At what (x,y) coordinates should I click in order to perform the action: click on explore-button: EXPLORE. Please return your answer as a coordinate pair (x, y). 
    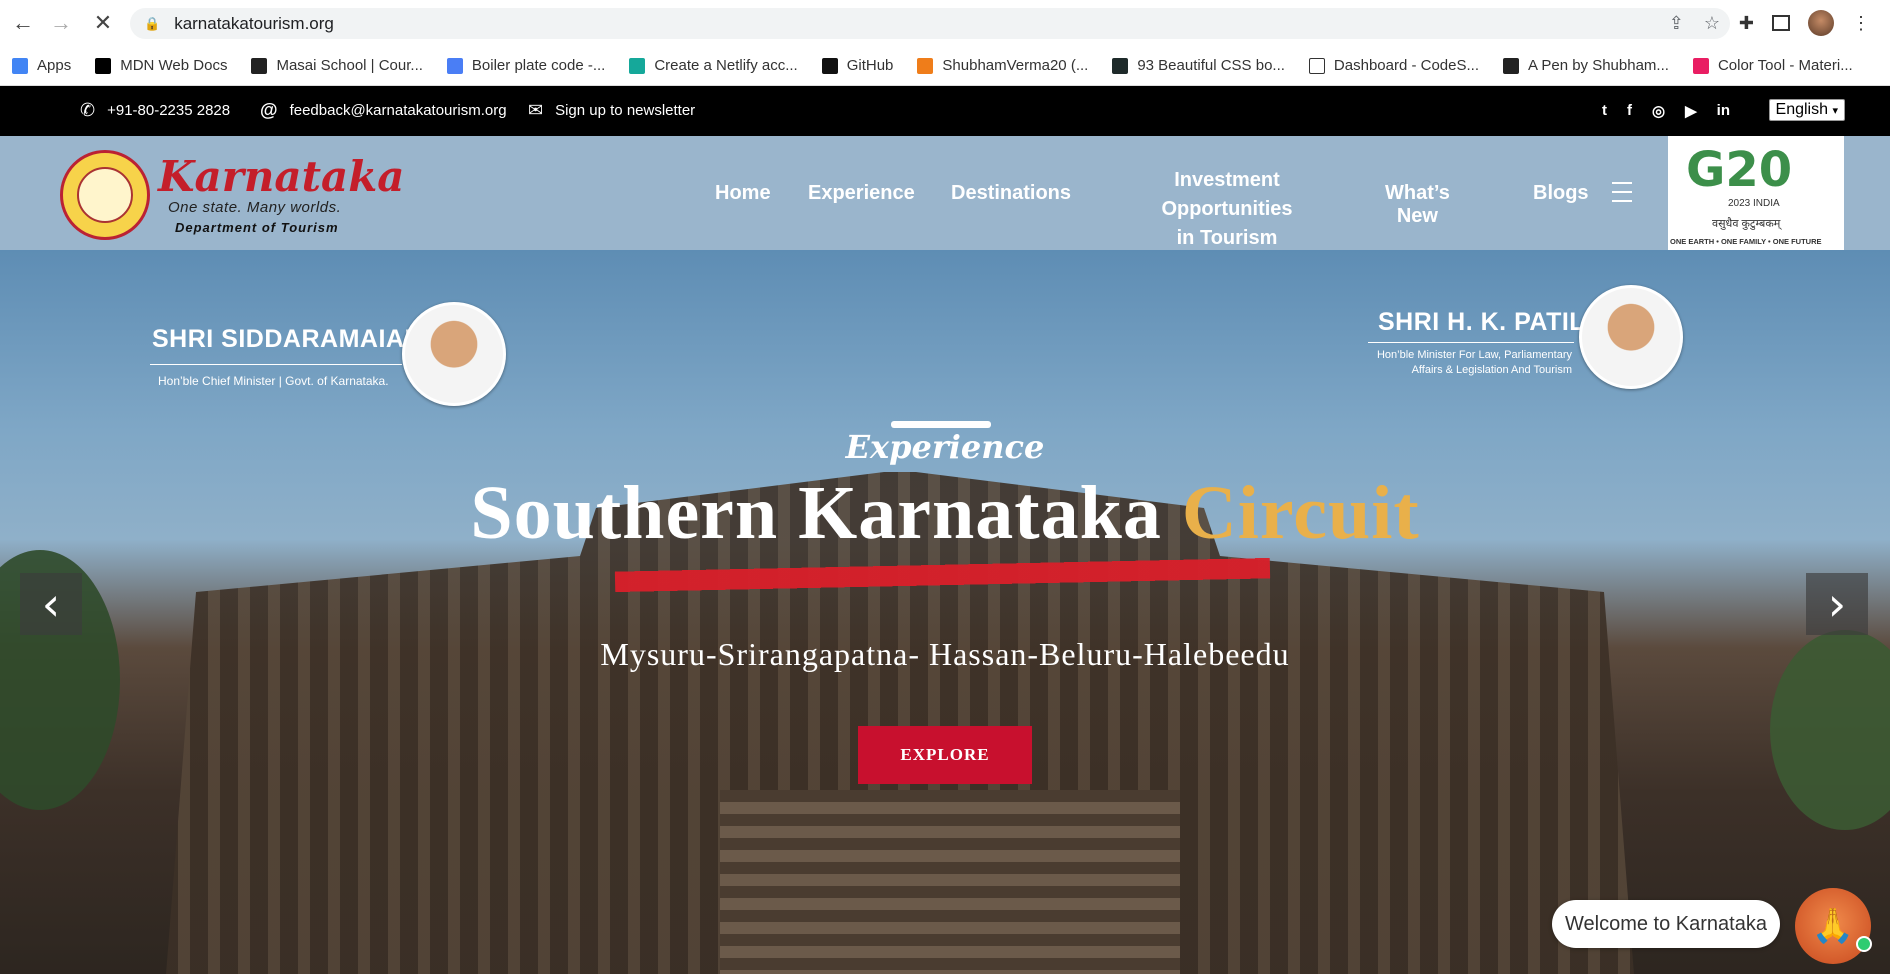
    Looking at the image, I should click on (945, 755).